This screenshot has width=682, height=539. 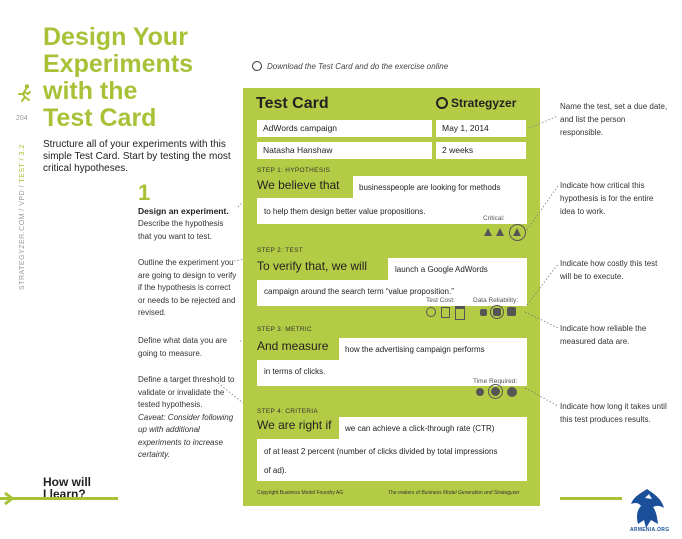 I want to click on reliability-high-icon, so click(x=511, y=311).